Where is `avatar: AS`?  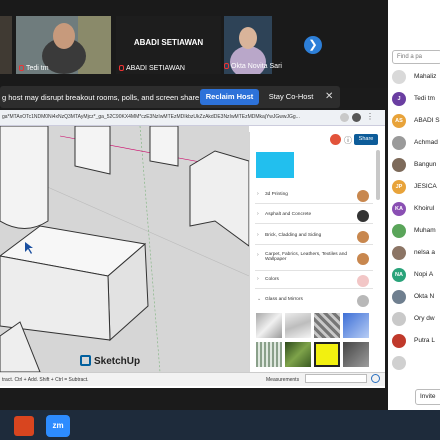
avatar: AS is located at coordinates (399, 121).